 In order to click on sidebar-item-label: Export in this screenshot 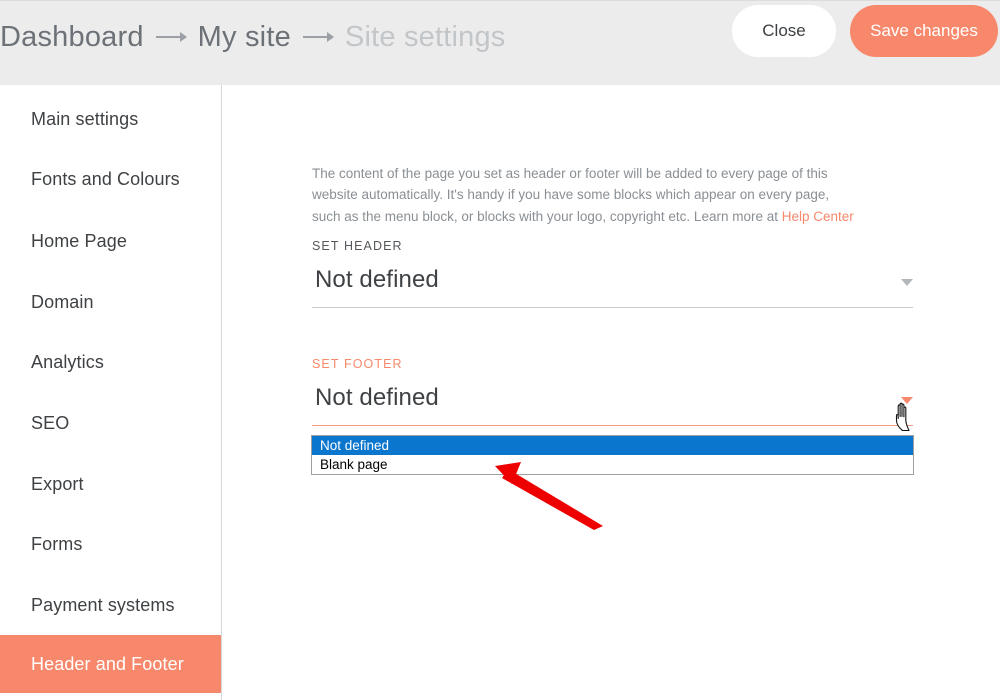, I will do `click(57, 483)`.